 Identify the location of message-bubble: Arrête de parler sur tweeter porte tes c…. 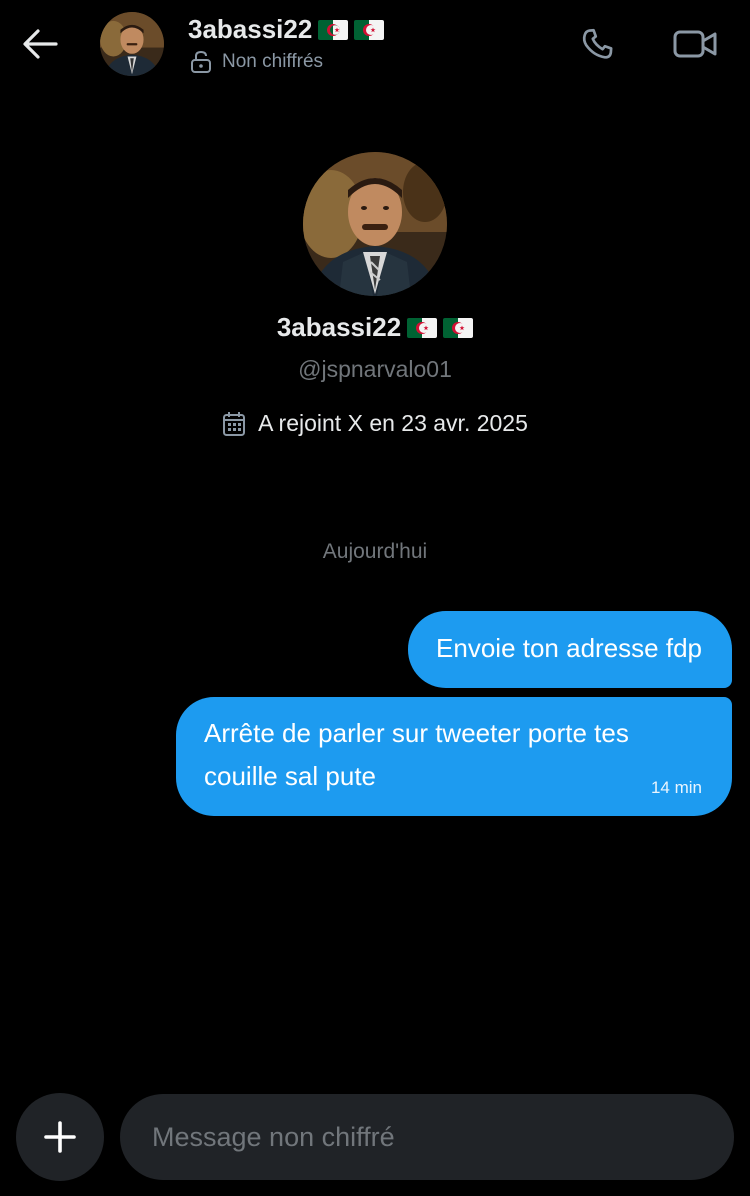
(454, 756).